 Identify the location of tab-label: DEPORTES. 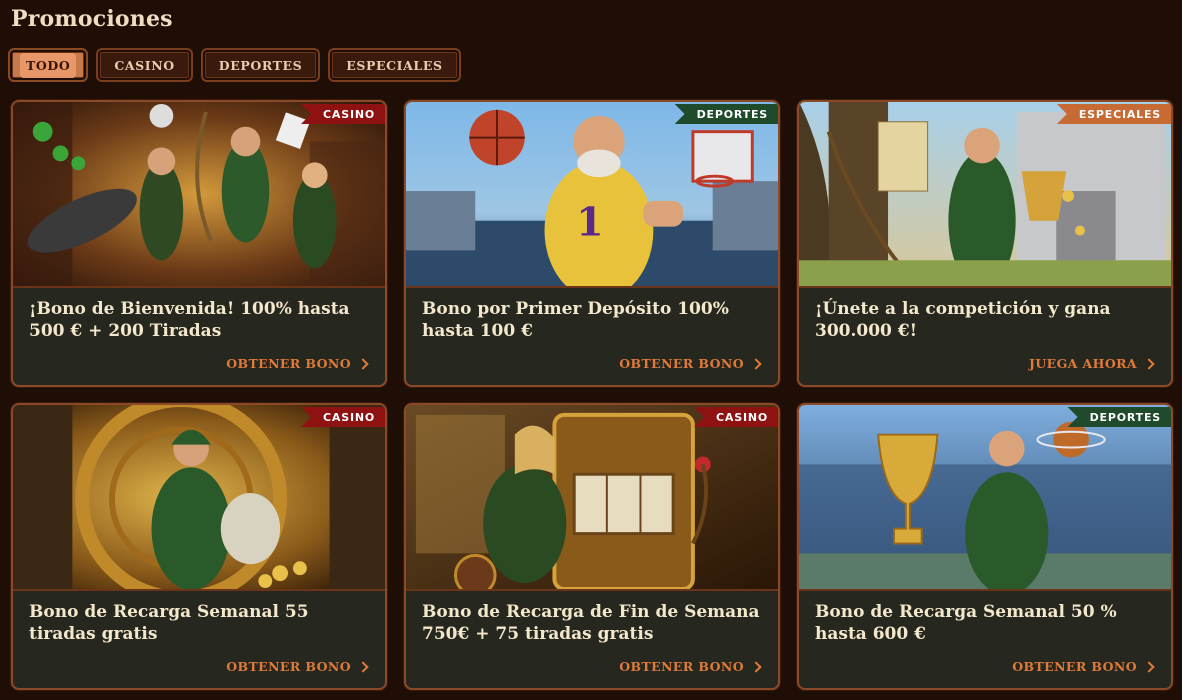
(260, 65).